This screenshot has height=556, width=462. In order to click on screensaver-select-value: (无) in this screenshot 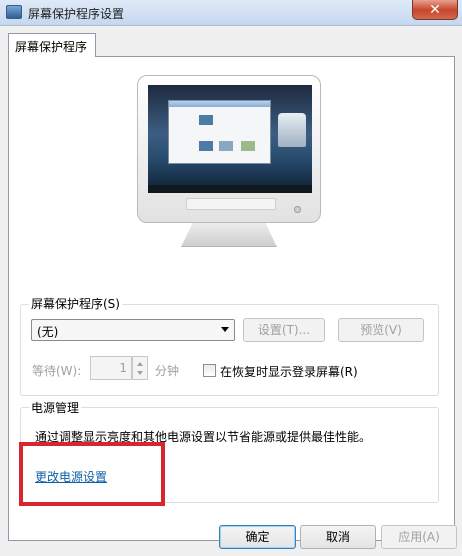, I will do `click(48, 332)`.